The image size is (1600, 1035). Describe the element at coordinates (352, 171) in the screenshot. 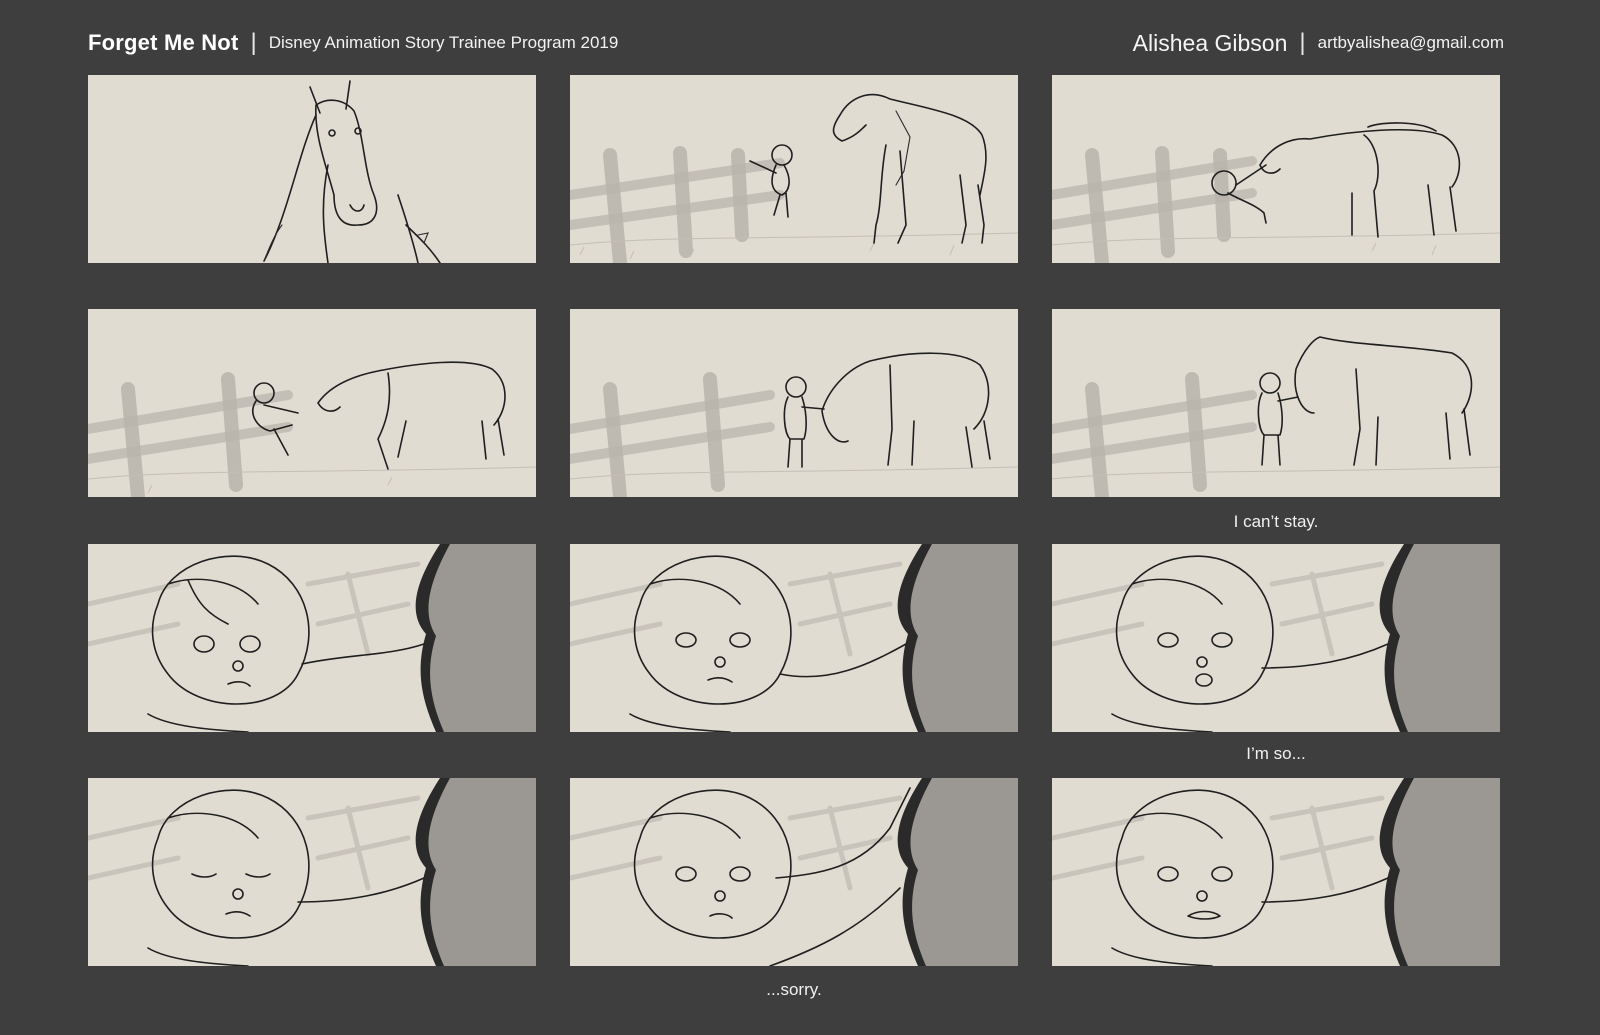

I see `horse-closeup-sketch` at that location.